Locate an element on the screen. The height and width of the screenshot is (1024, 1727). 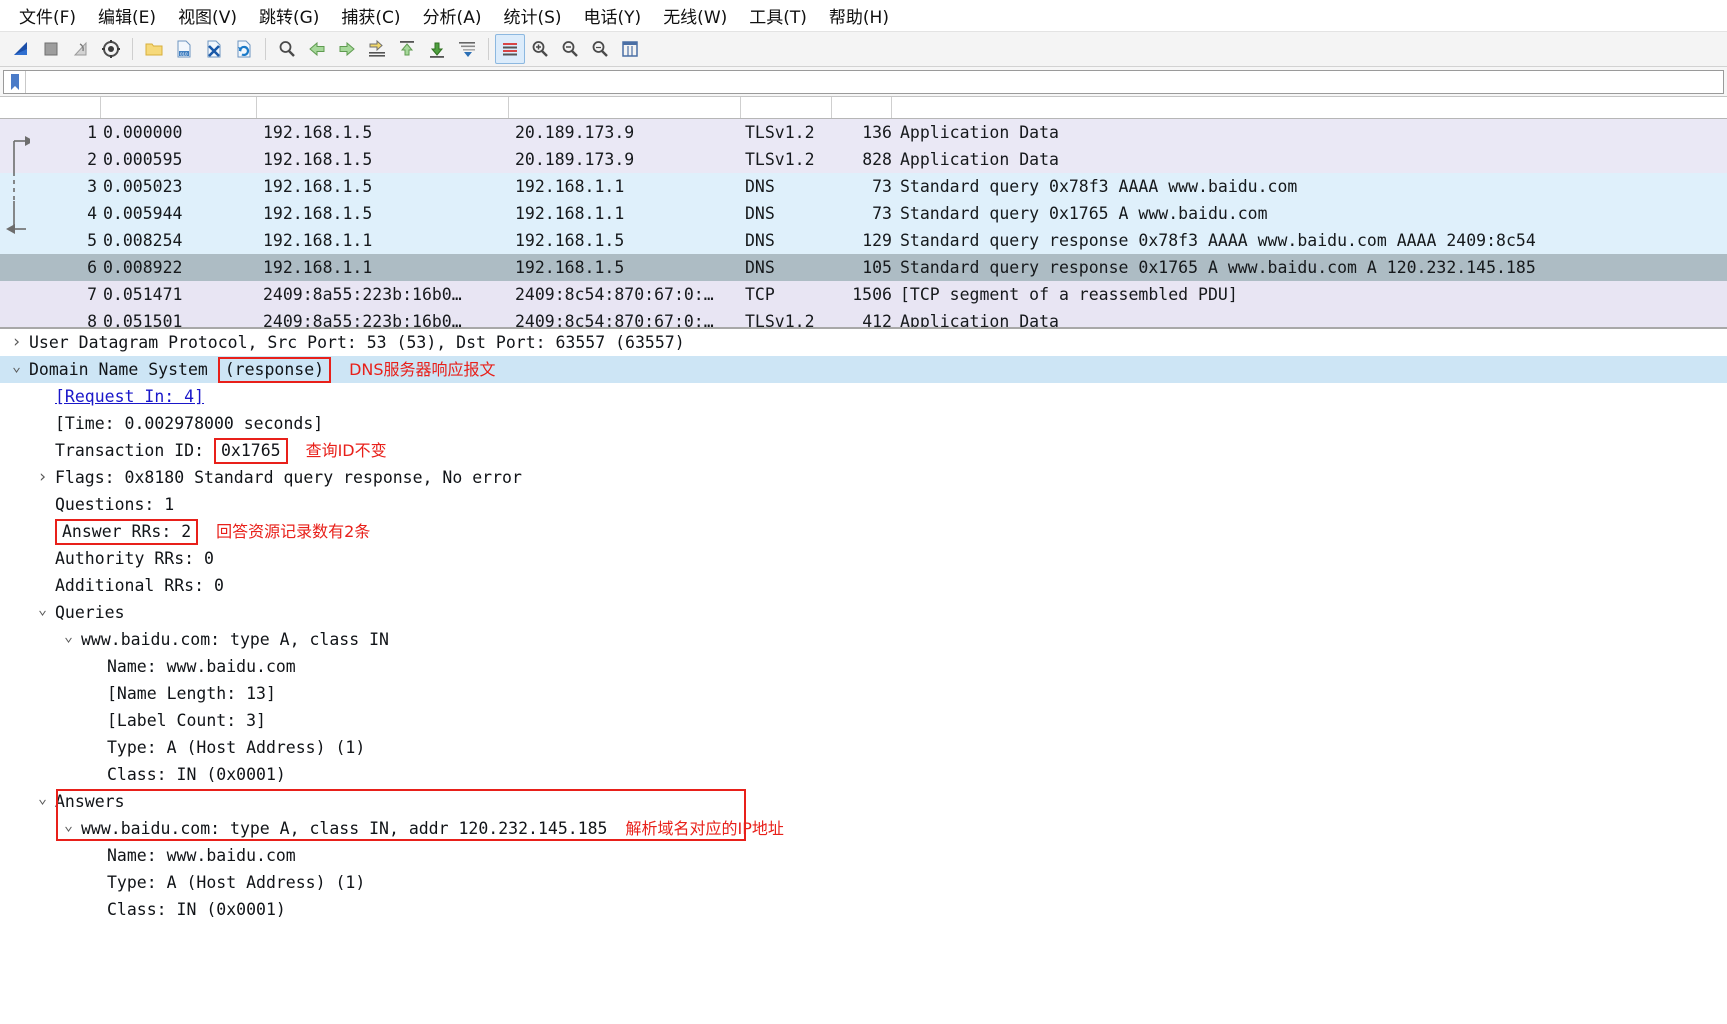
packet-list-header is located at coordinates (863, 108).